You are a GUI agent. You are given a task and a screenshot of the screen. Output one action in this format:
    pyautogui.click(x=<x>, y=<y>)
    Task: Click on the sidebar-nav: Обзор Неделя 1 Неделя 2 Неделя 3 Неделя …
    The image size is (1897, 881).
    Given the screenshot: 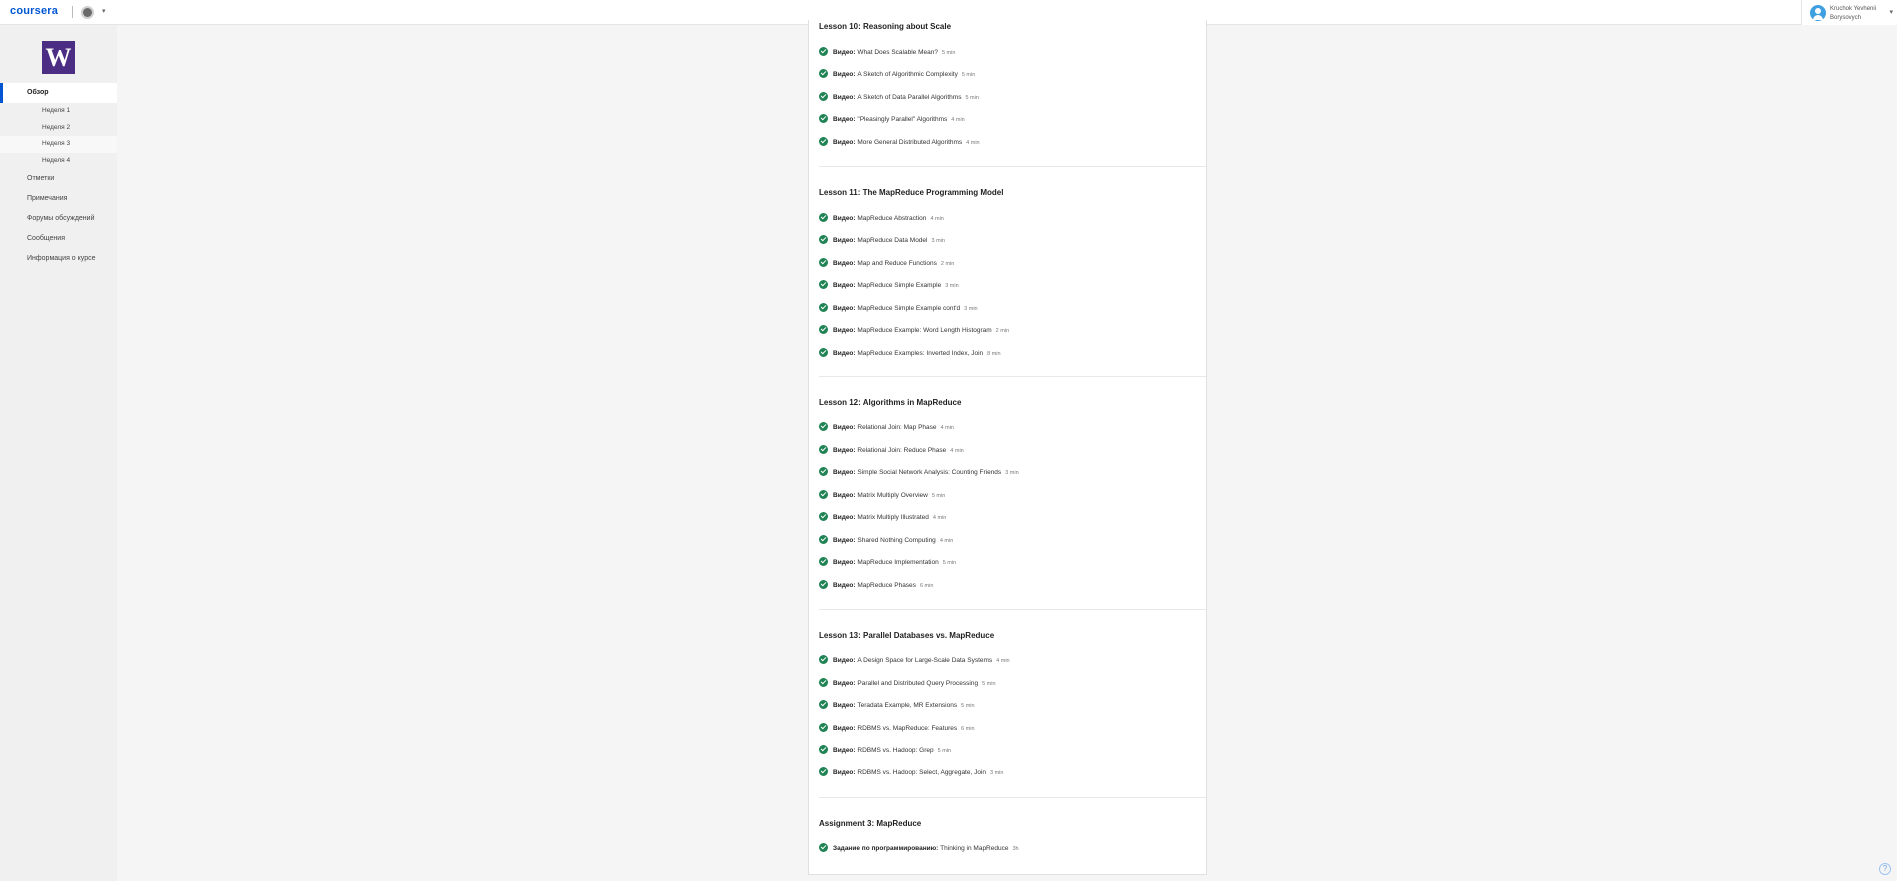 What is the action you would take?
    pyautogui.click(x=58, y=176)
    